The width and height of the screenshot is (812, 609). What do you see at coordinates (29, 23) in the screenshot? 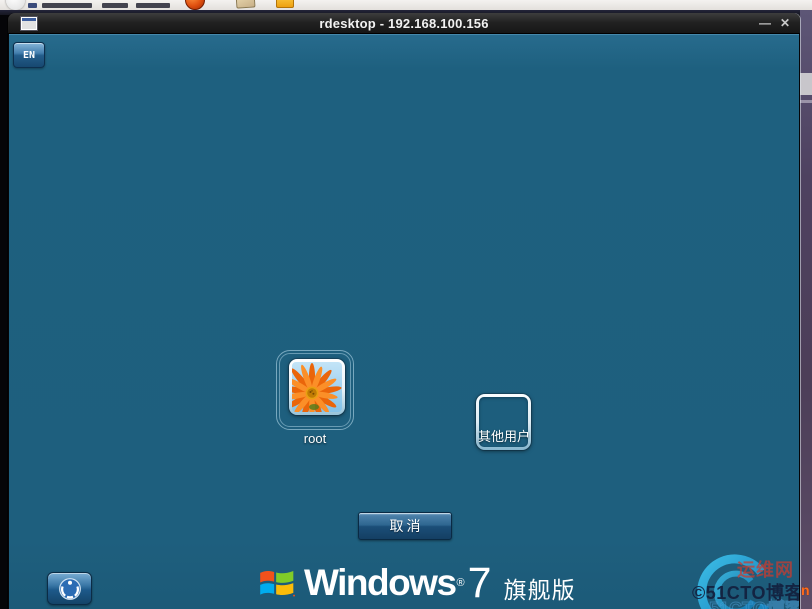
I see `window-menu-icon` at bounding box center [29, 23].